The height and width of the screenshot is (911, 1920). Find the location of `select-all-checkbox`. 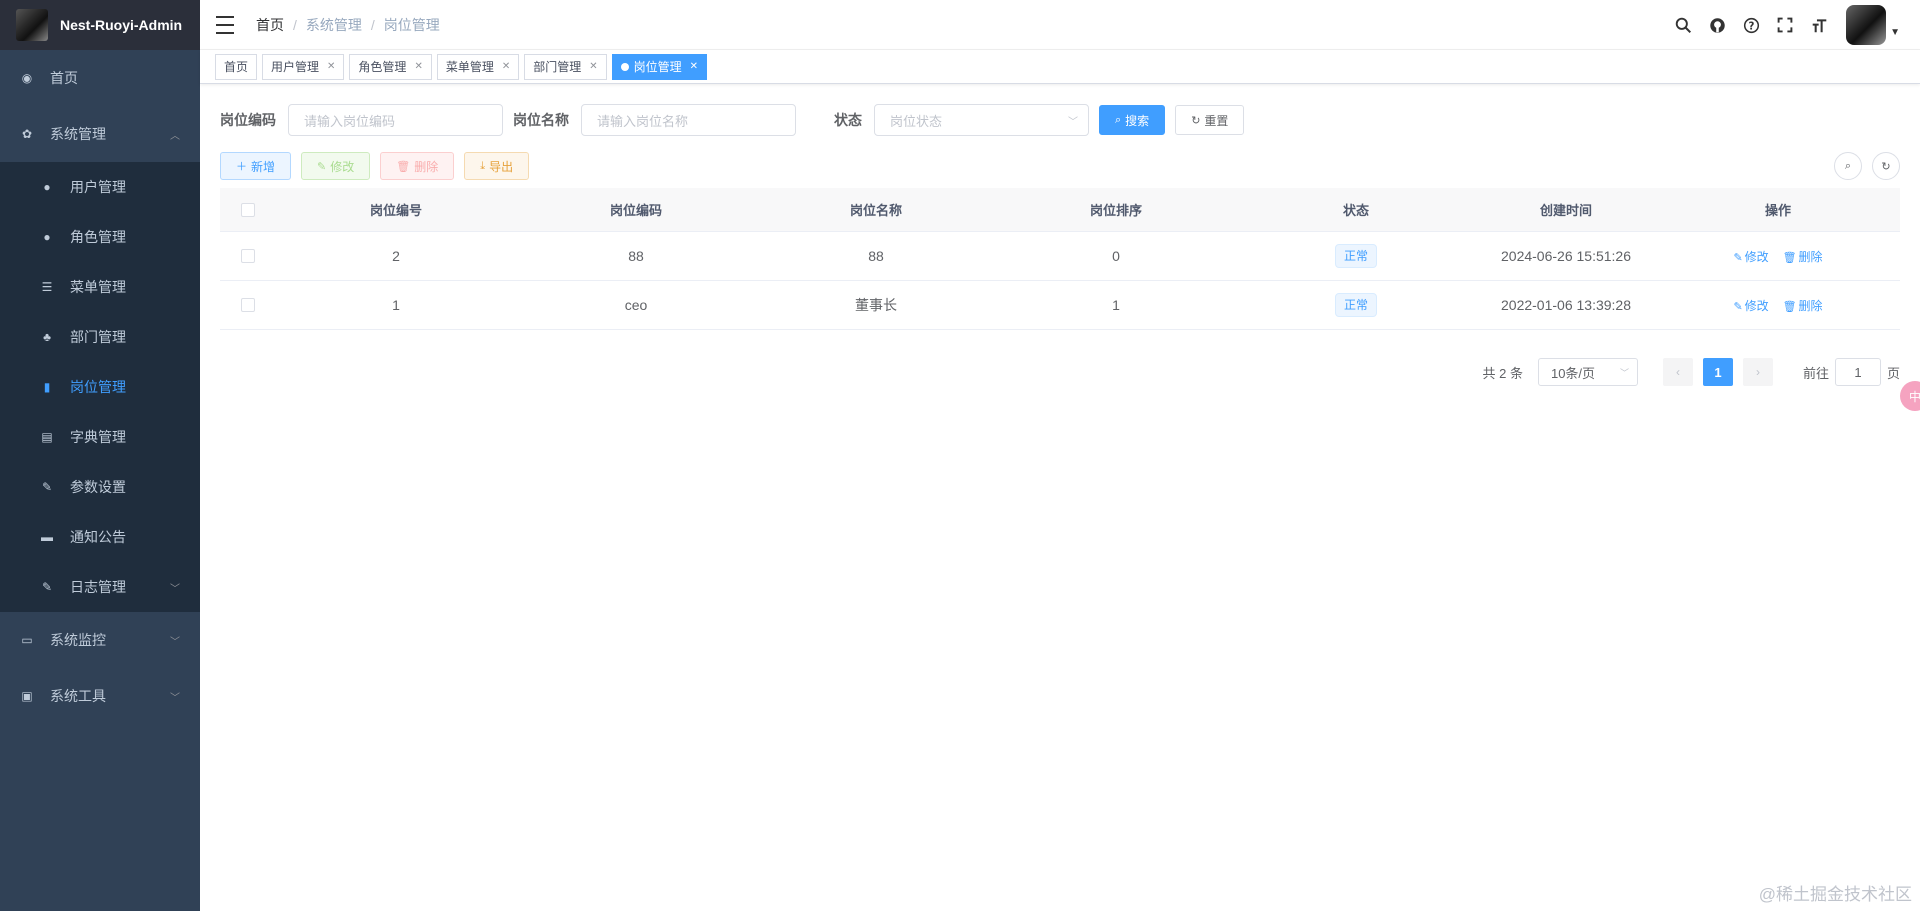

select-all-checkbox is located at coordinates (248, 209).